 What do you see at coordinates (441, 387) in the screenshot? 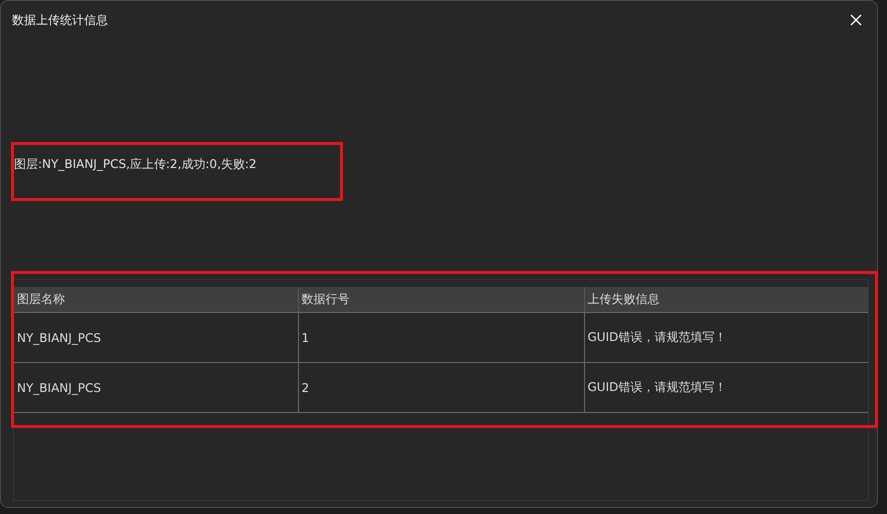
I see `table-cell: 2` at bounding box center [441, 387].